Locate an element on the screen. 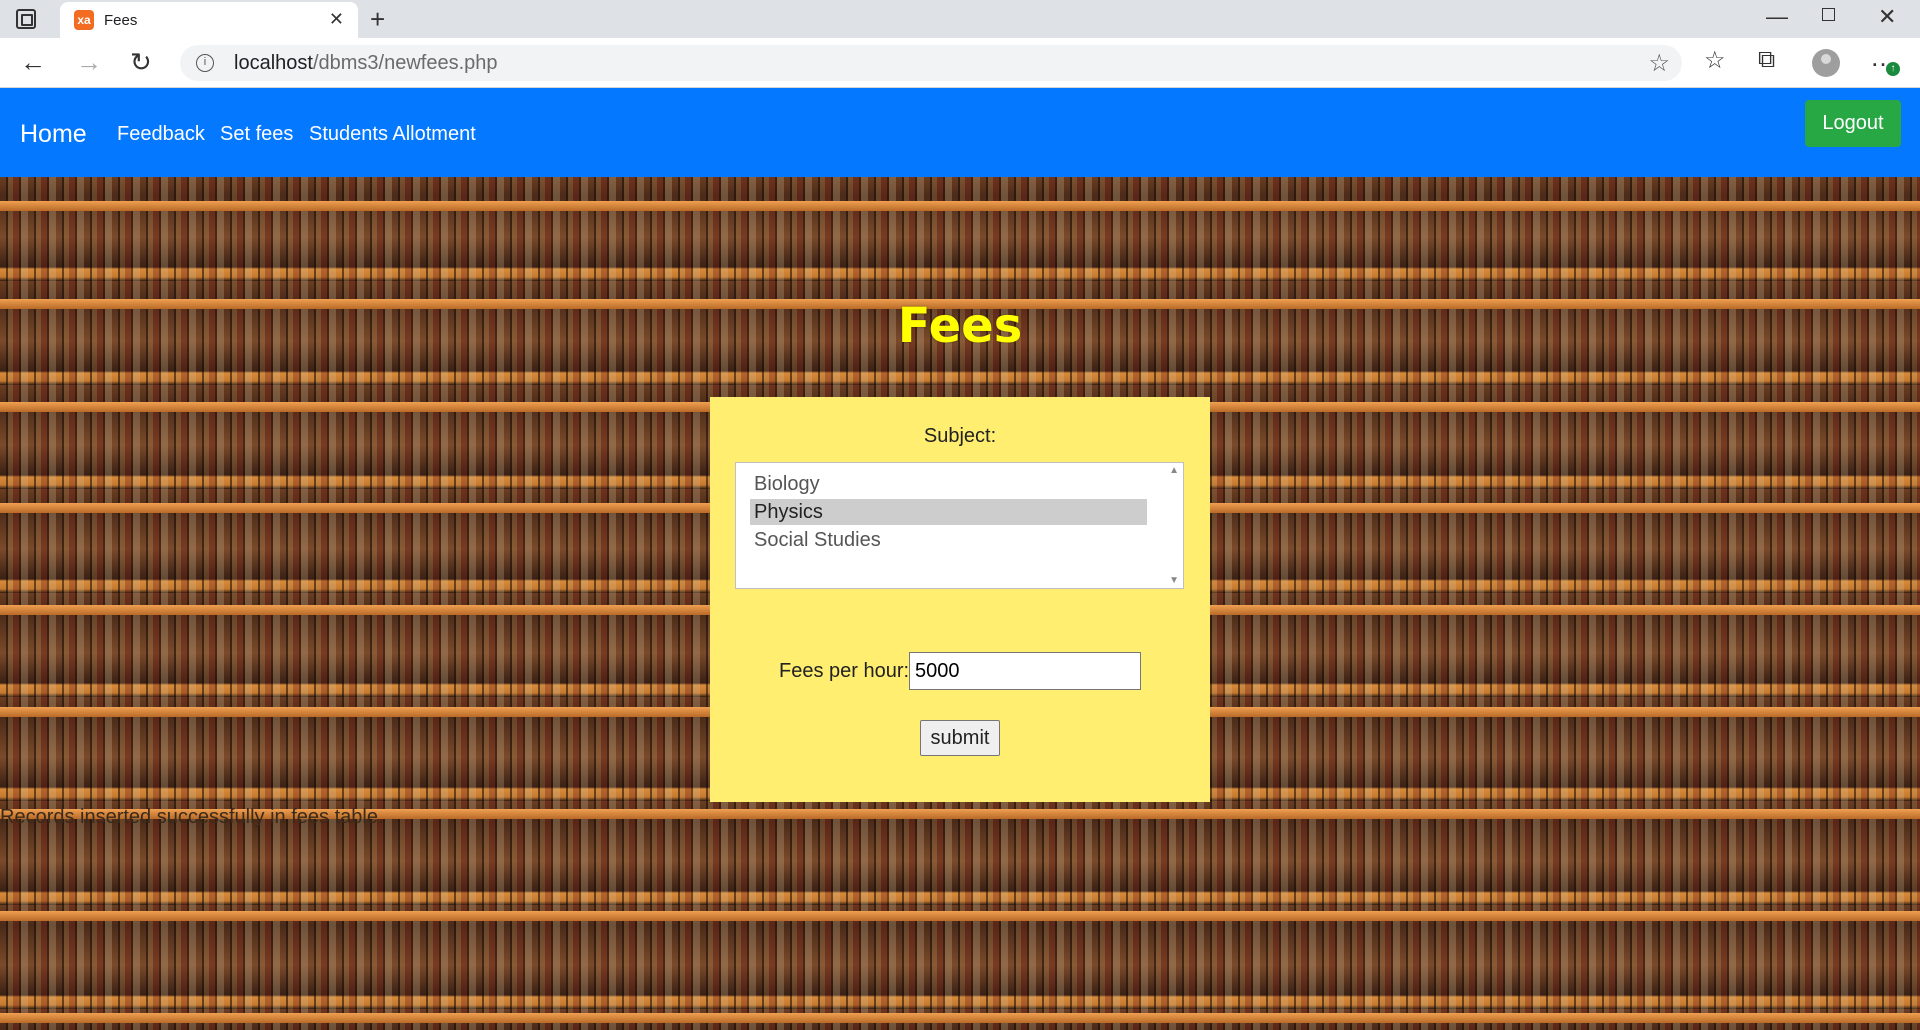  profile-icon is located at coordinates (1826, 63).